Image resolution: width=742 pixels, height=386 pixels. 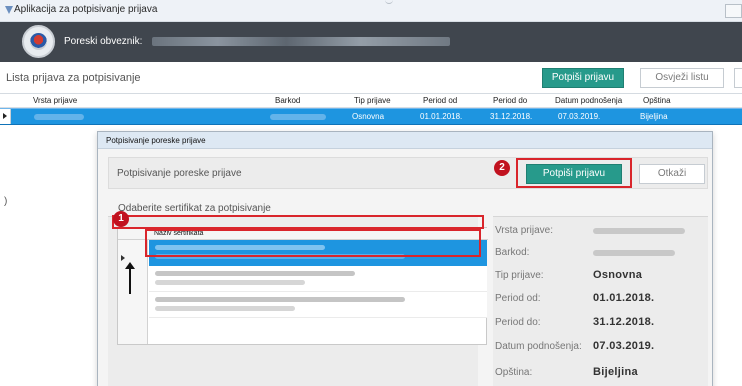 I want to click on detail-value: 31.12.2018., so click(x=624, y=322).